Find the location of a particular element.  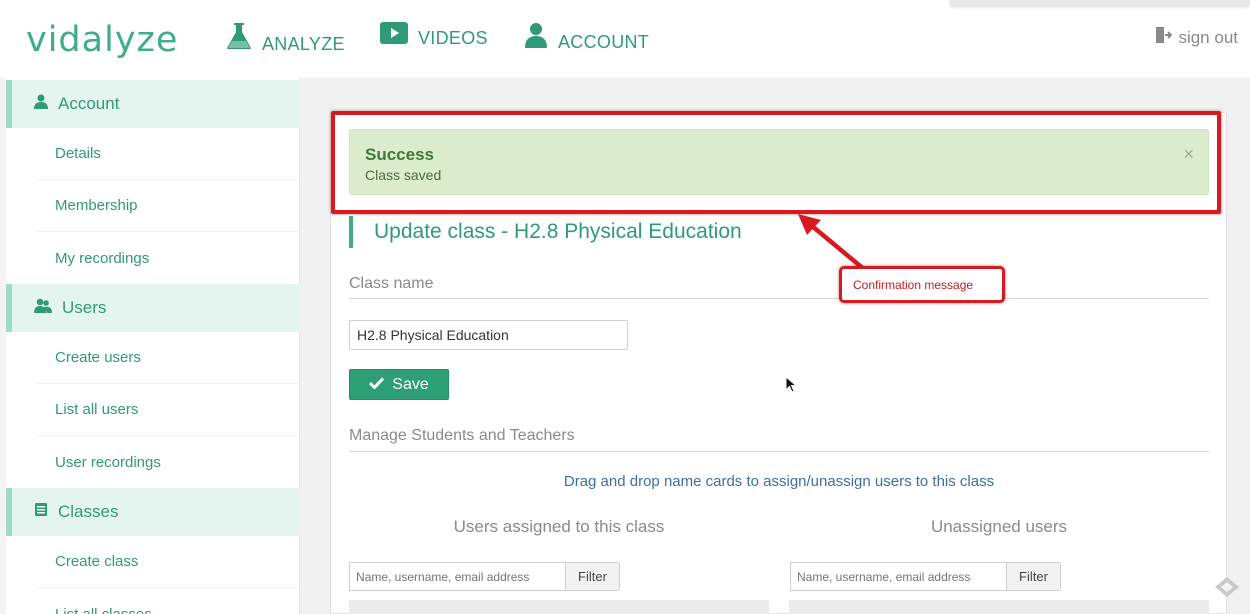

sidebar-section-label: Classes is located at coordinates (88, 511).